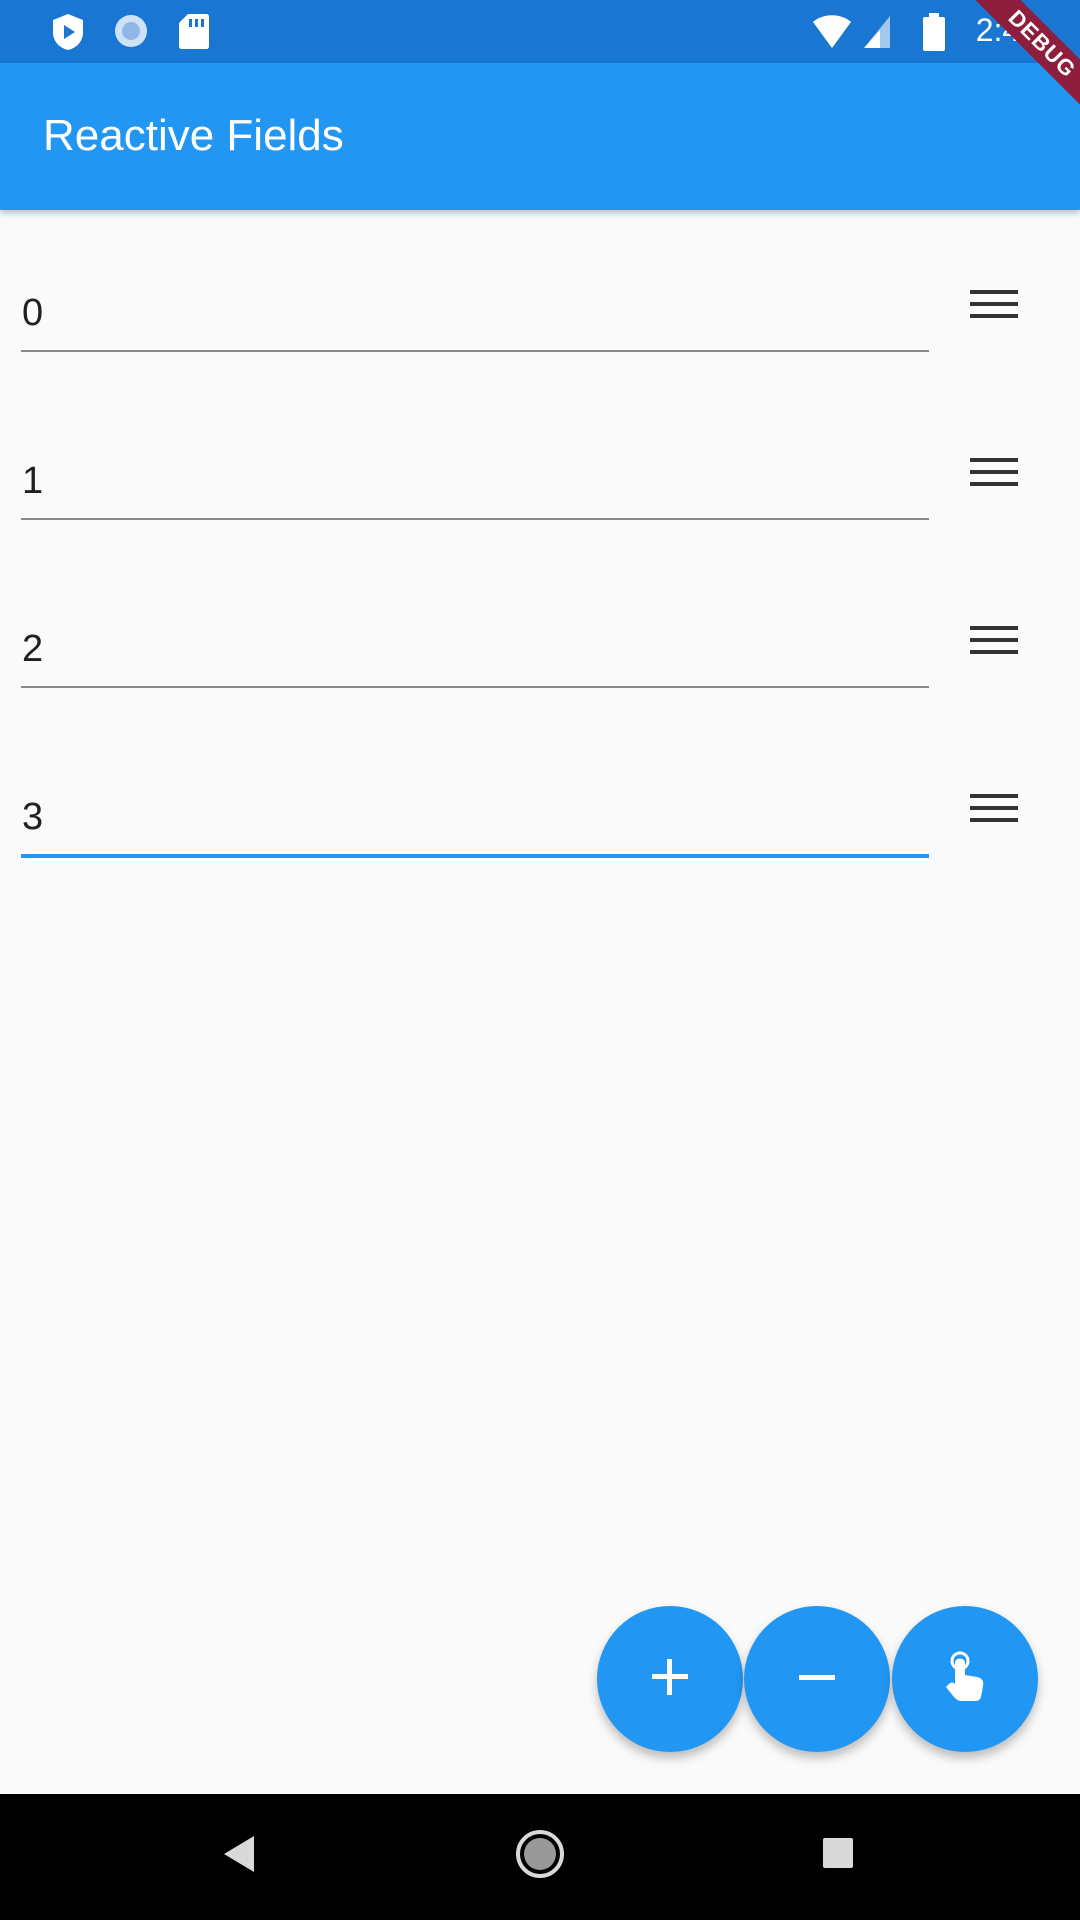 This screenshot has height=1920, width=1080. What do you see at coordinates (540, 31) in the screenshot?
I see `status-bar: 2:41` at bounding box center [540, 31].